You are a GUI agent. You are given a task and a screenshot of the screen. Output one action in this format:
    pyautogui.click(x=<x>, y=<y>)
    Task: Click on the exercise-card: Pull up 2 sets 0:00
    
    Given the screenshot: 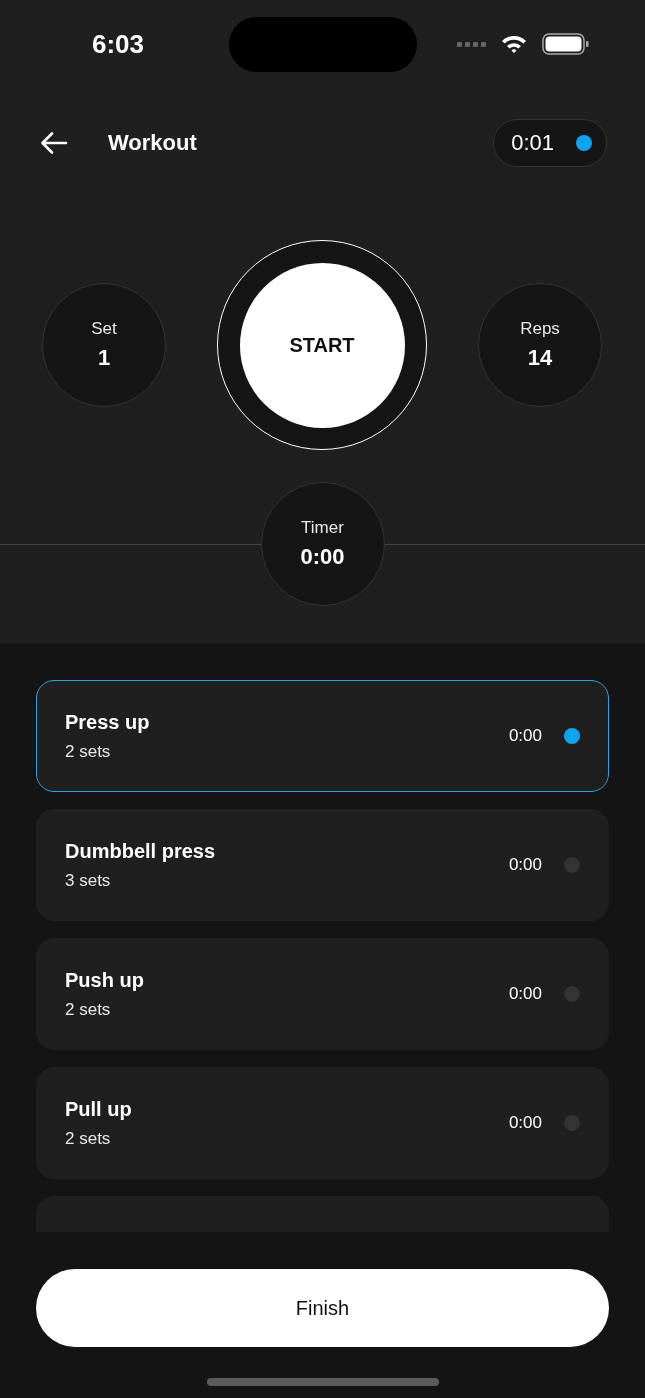 What is the action you would take?
    pyautogui.click(x=322, y=1123)
    